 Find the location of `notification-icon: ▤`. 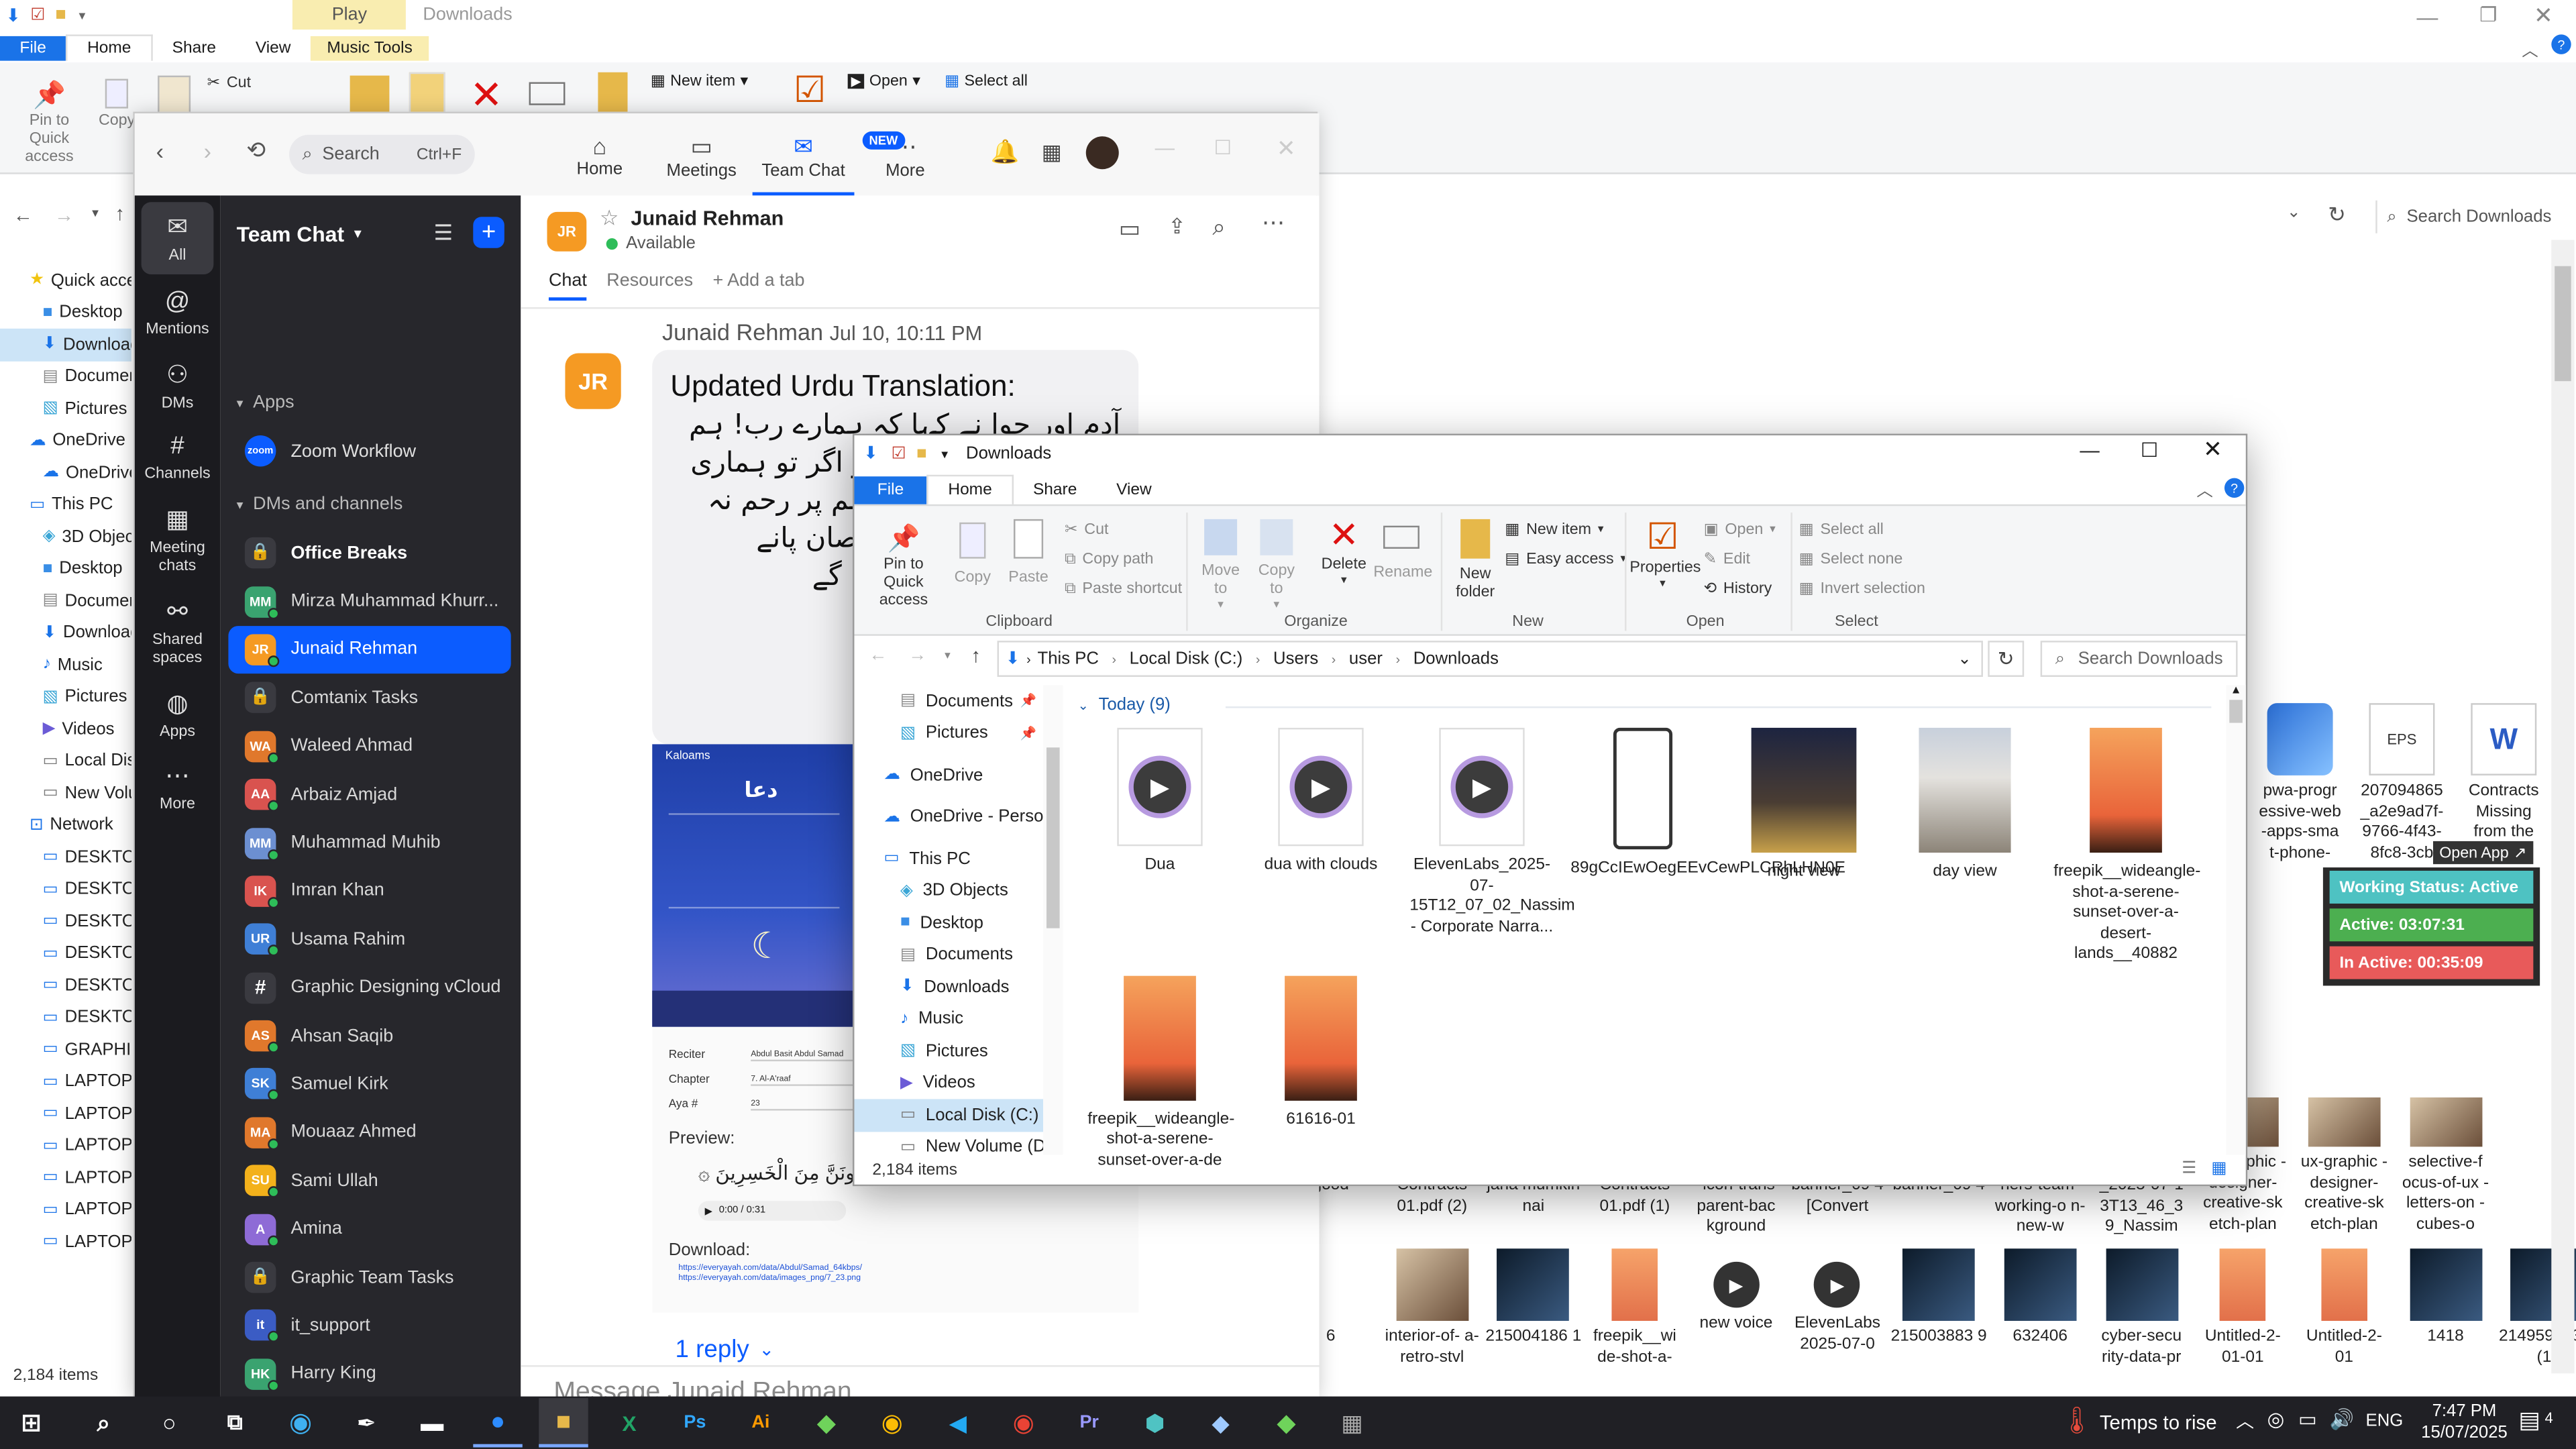

notification-icon: ▤ is located at coordinates (2529, 1420).